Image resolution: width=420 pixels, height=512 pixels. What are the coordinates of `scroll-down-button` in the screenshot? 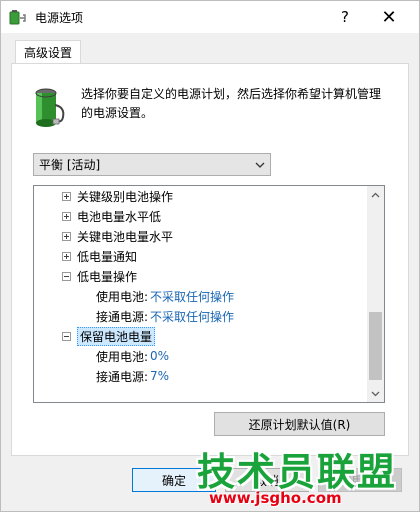 It's located at (375, 393).